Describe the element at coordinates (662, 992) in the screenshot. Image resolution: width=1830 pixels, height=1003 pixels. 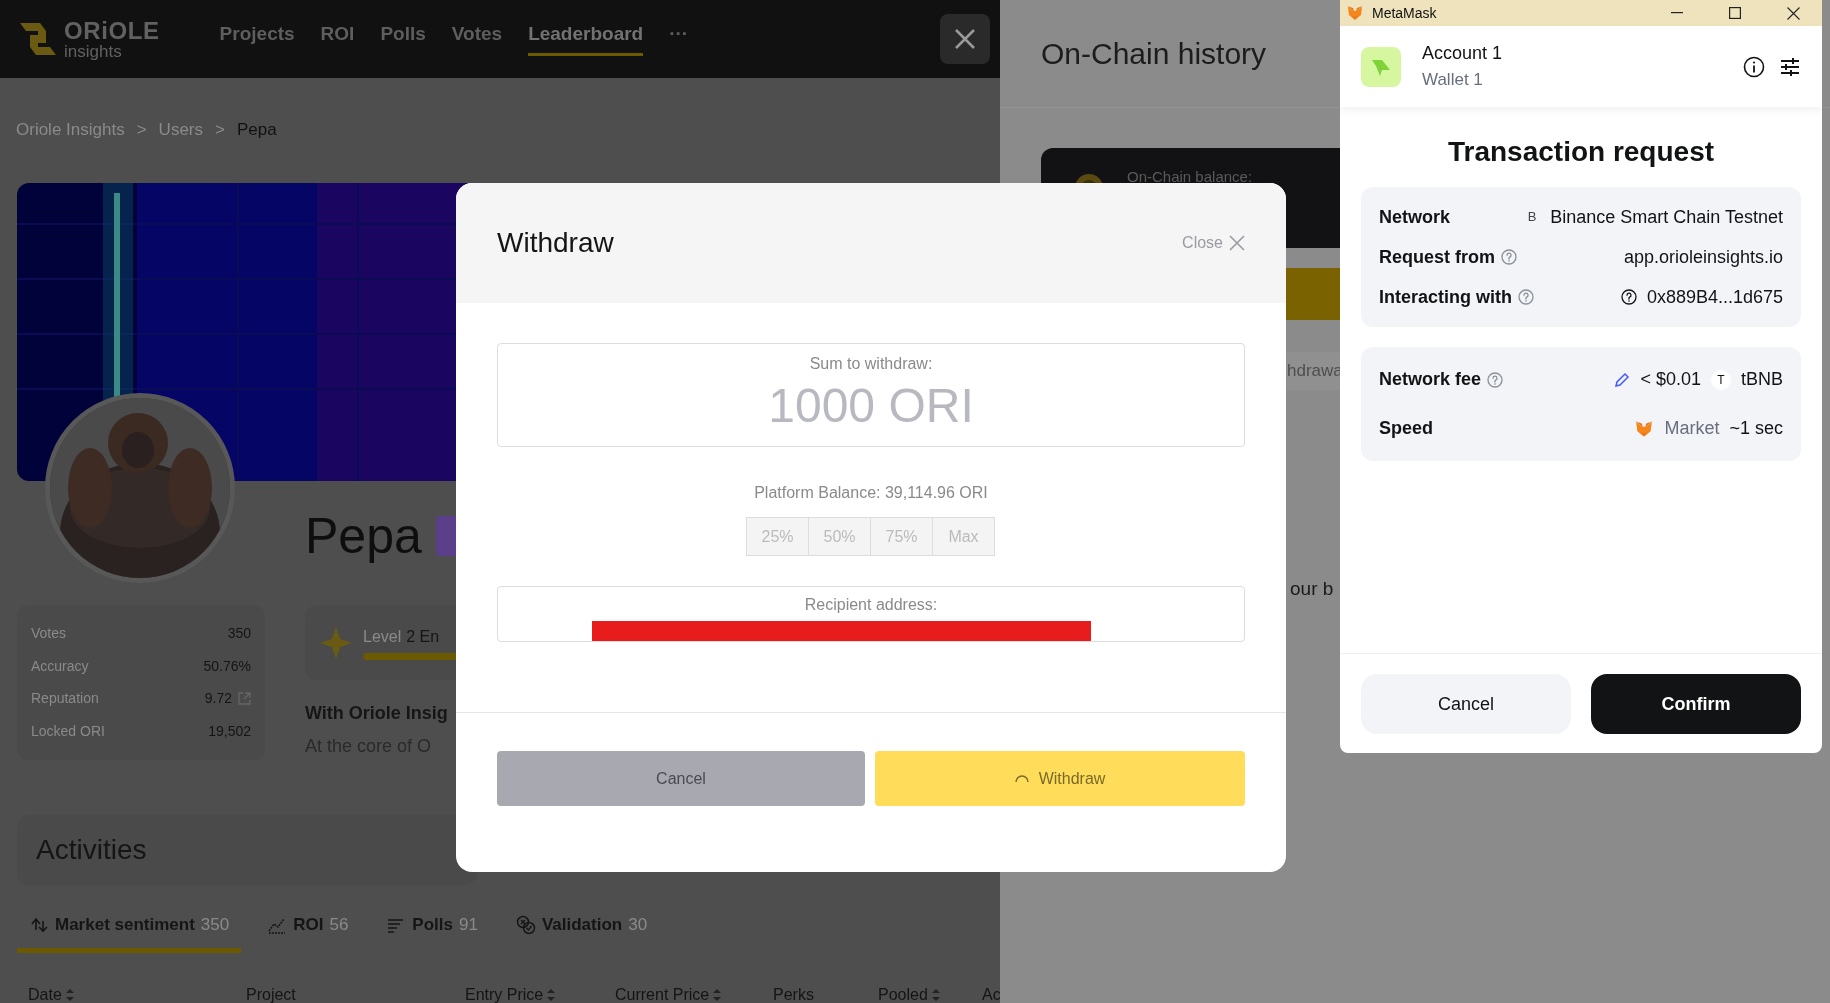
I see `column-header: Current Price` at that location.